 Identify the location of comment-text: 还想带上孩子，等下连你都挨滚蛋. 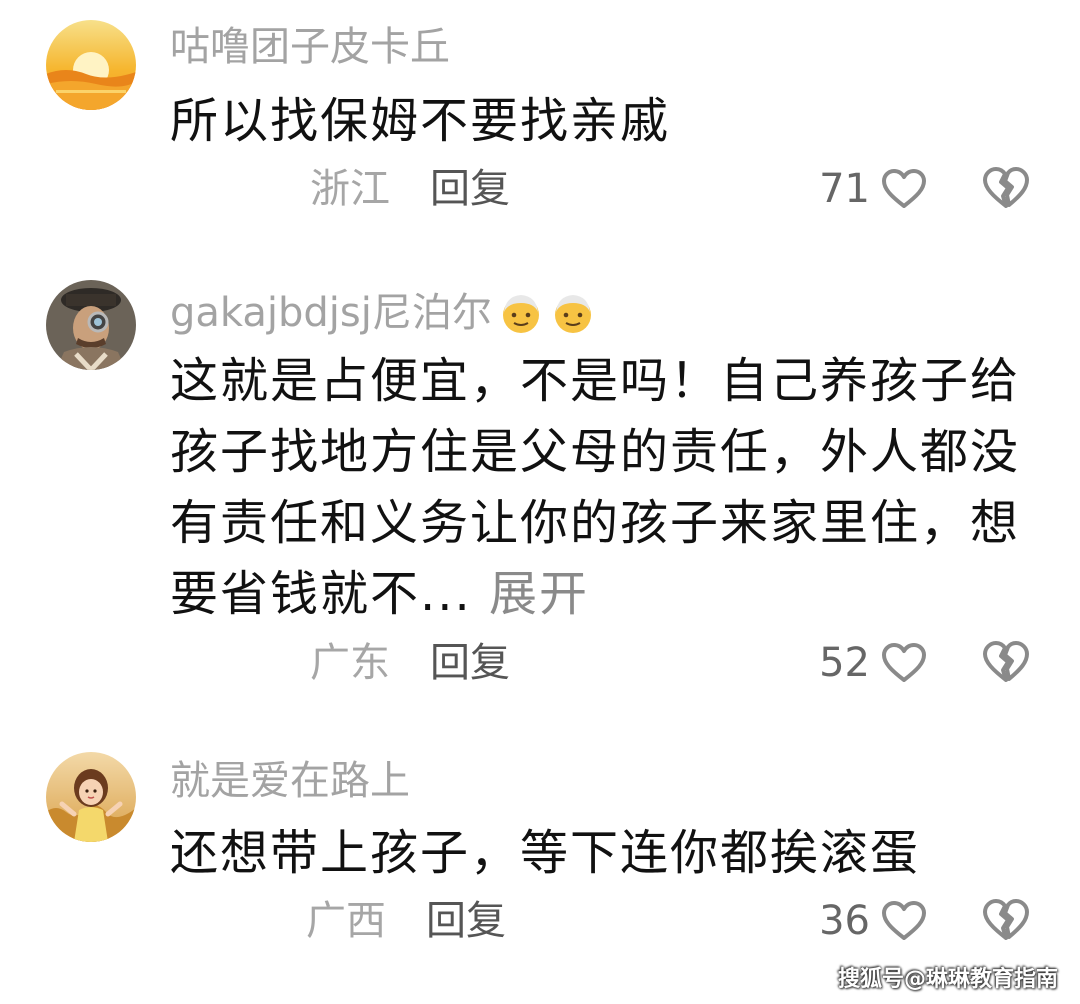
(595, 853).